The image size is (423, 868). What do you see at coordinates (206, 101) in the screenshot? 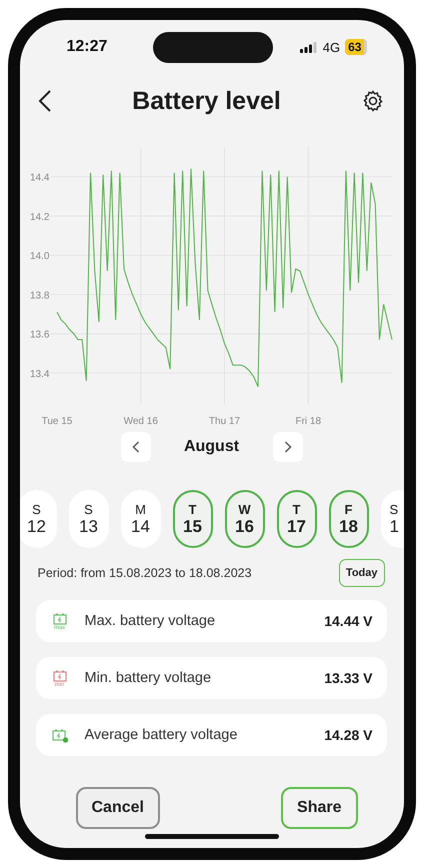
I see `page-title: Battery level` at bounding box center [206, 101].